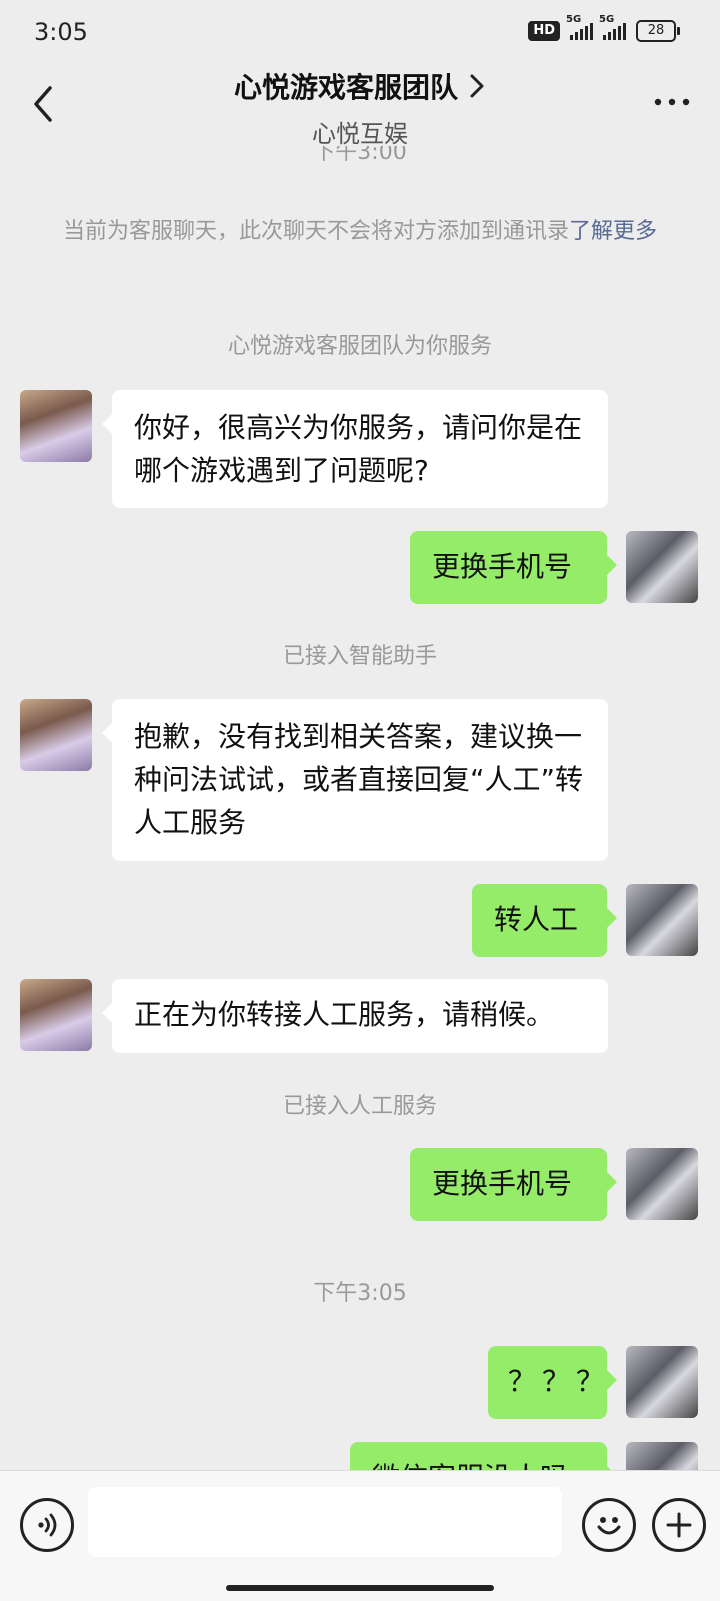 This screenshot has height=1601, width=720. What do you see at coordinates (658, 31) in the screenshot?
I see `battery-icon: 28` at bounding box center [658, 31].